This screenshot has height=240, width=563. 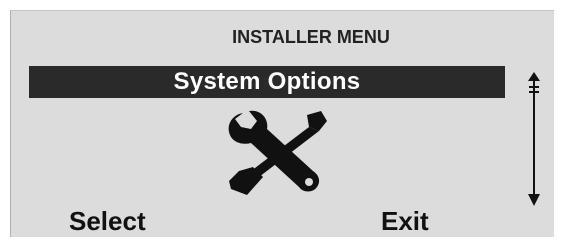 What do you see at coordinates (277, 152) in the screenshot?
I see `tools-icon` at bounding box center [277, 152].